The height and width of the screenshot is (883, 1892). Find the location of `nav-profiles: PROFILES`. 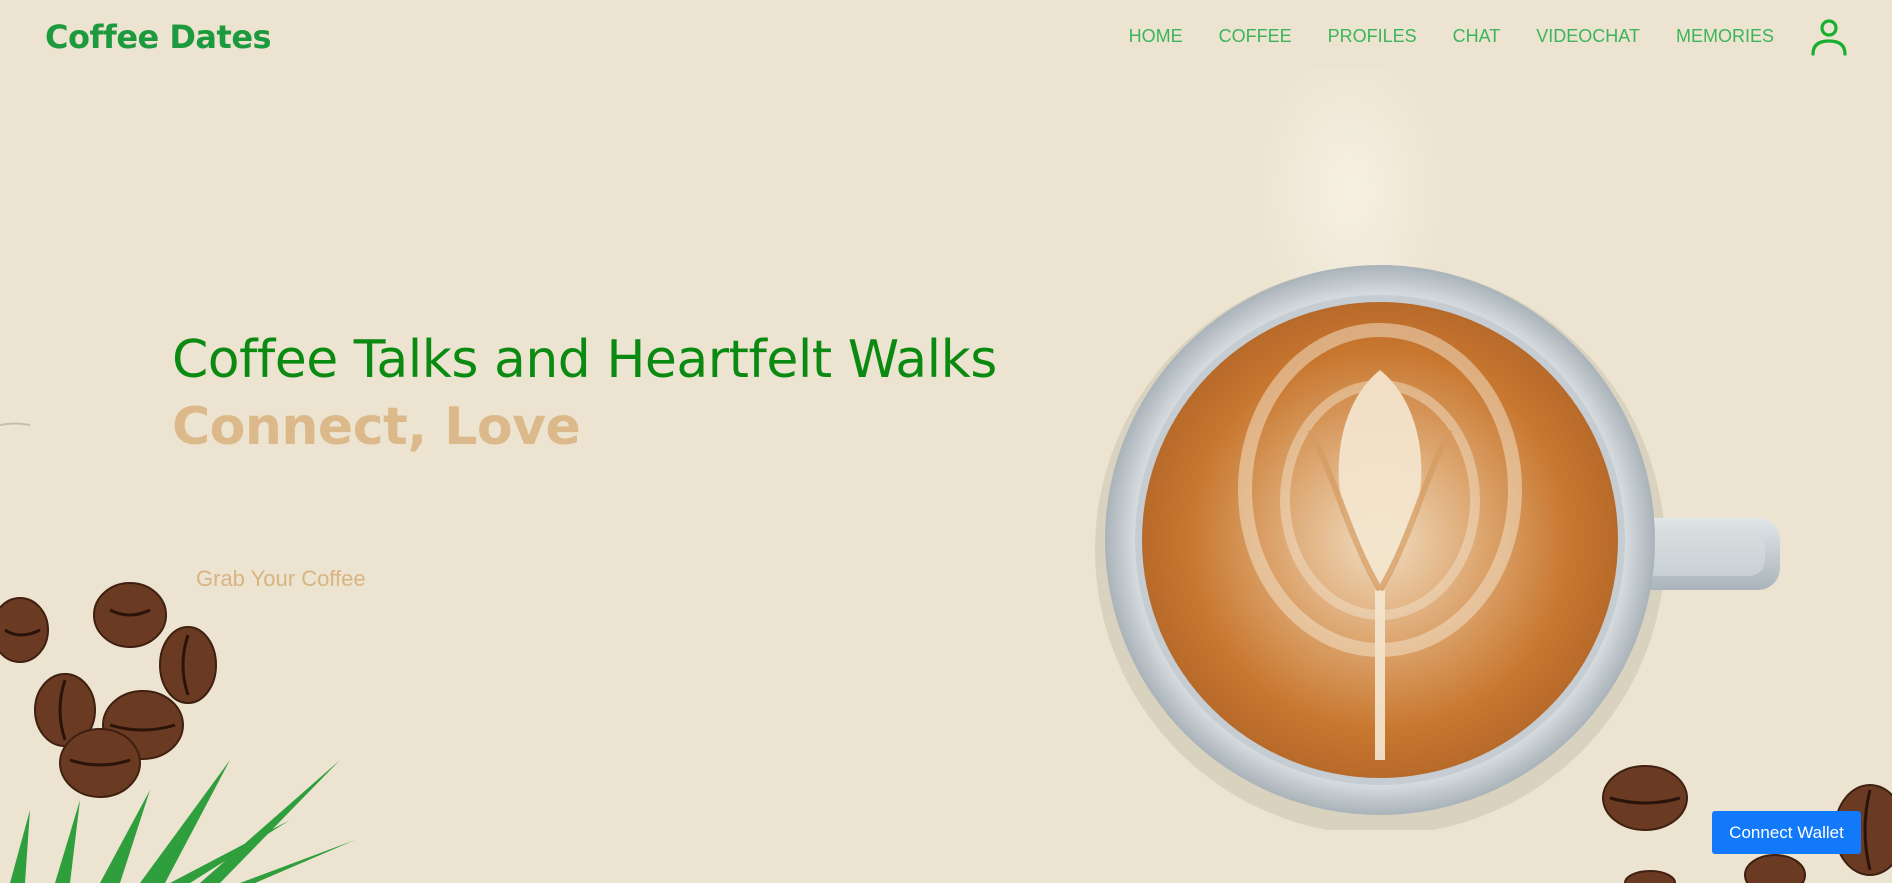

nav-profiles: PROFILES is located at coordinates (1372, 36).